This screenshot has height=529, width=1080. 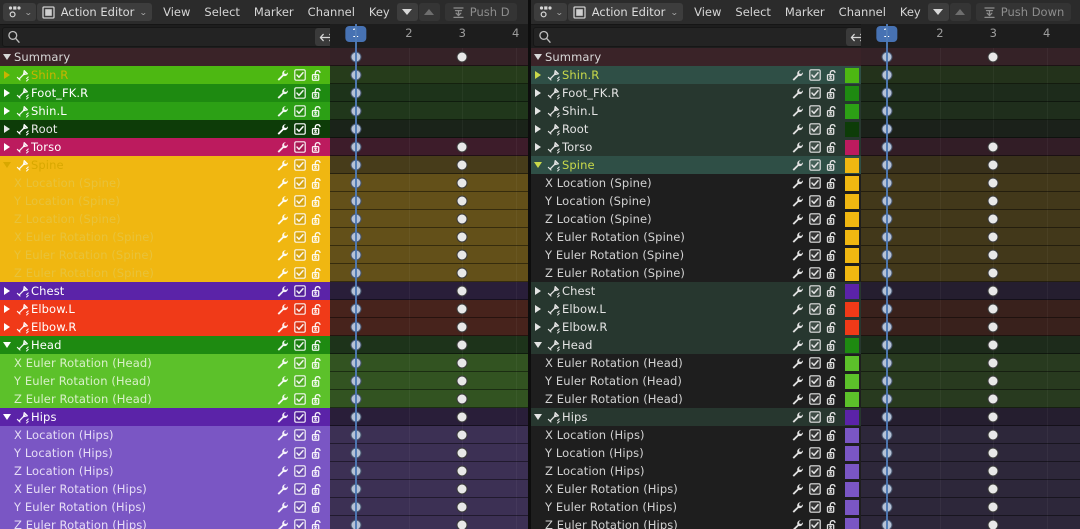 What do you see at coordinates (805, 111) in the screenshot?
I see `channel-row: Shin.L` at bounding box center [805, 111].